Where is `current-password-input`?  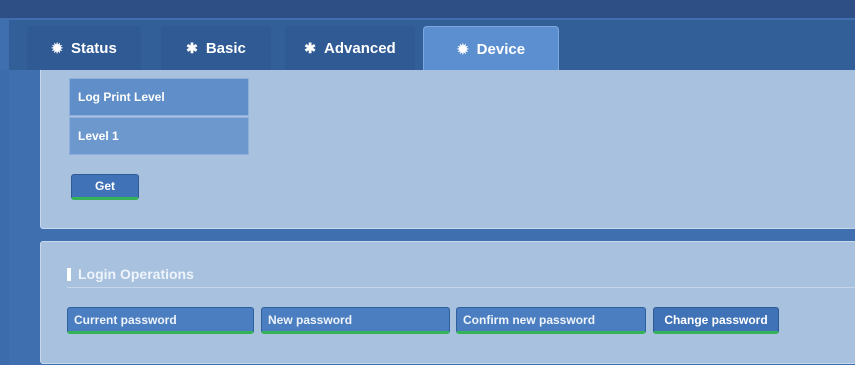
current-password-input is located at coordinates (160, 320).